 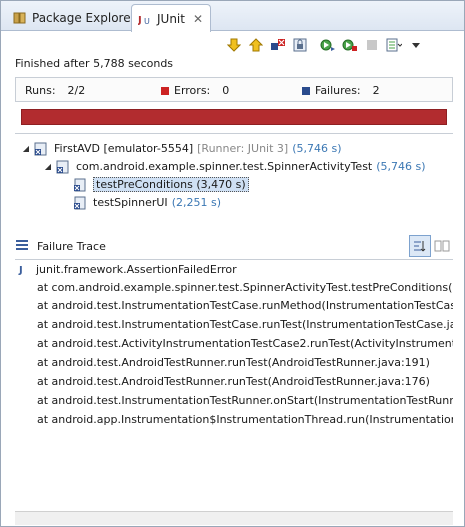 I want to click on tree-node-test: testSpinnerUI (2,251 s), so click(x=147, y=202).